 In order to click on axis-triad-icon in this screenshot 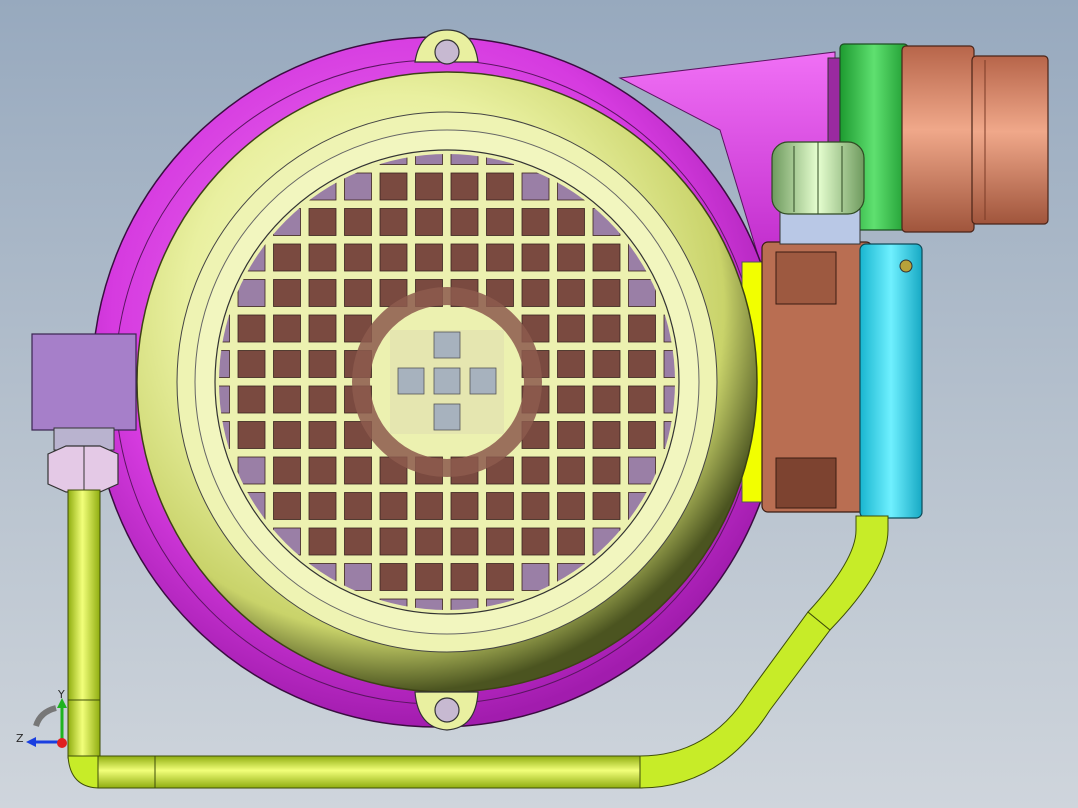, I will do `click(46, 723)`.